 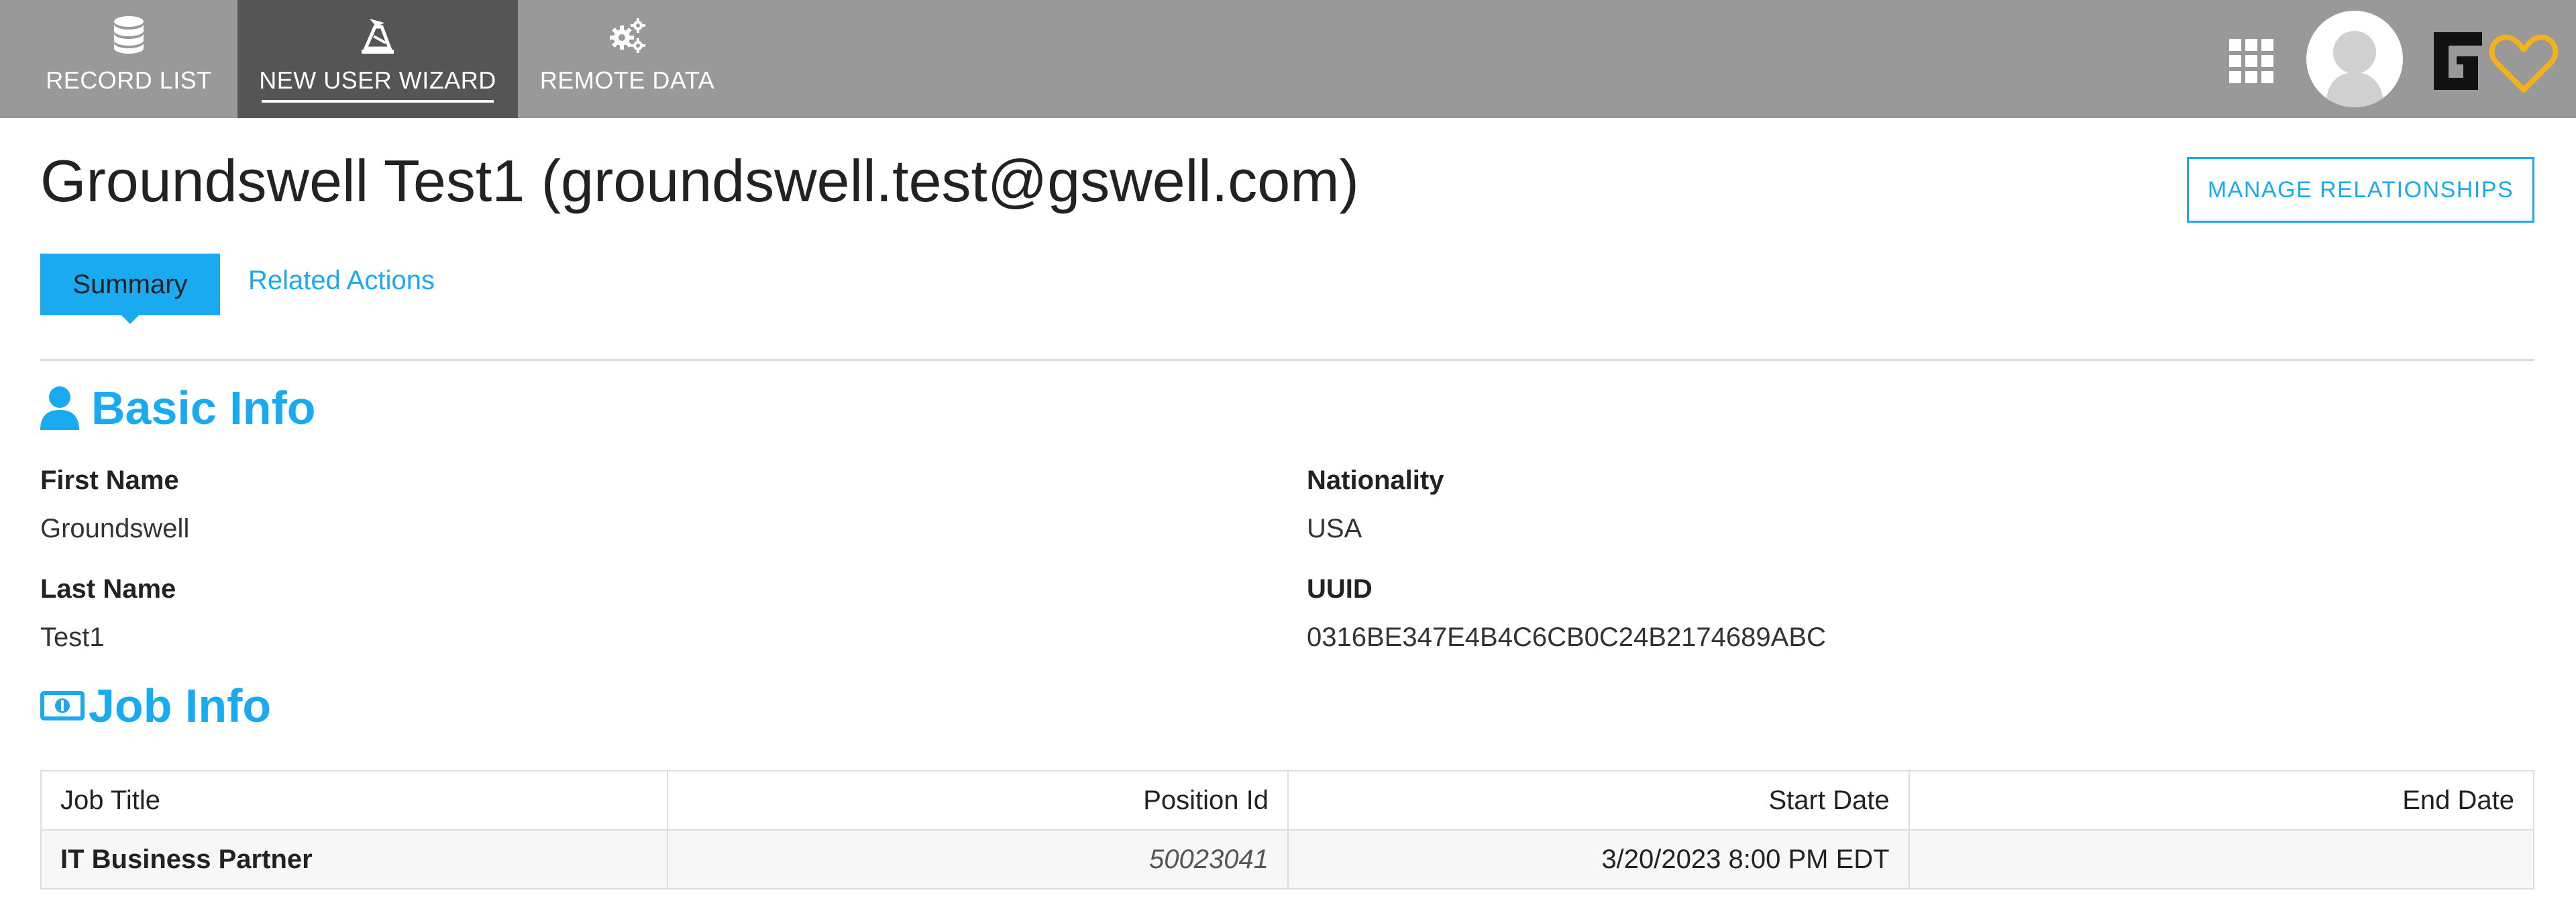 What do you see at coordinates (109, 481) in the screenshot?
I see `first-name-label: First Name` at bounding box center [109, 481].